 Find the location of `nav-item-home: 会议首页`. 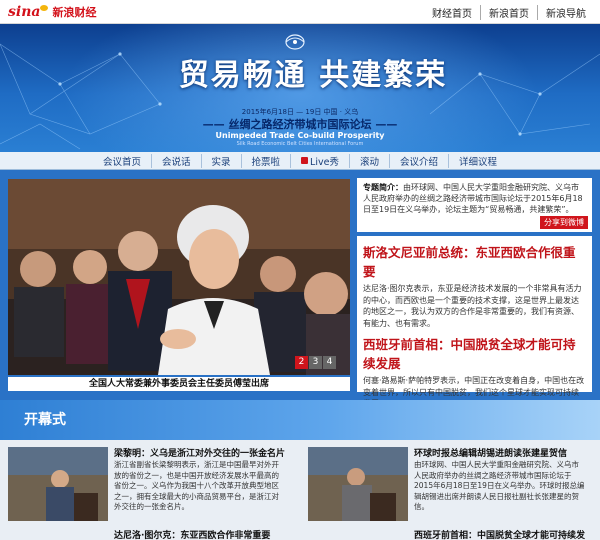

nav-item-home: 会议首页 is located at coordinates (122, 161).